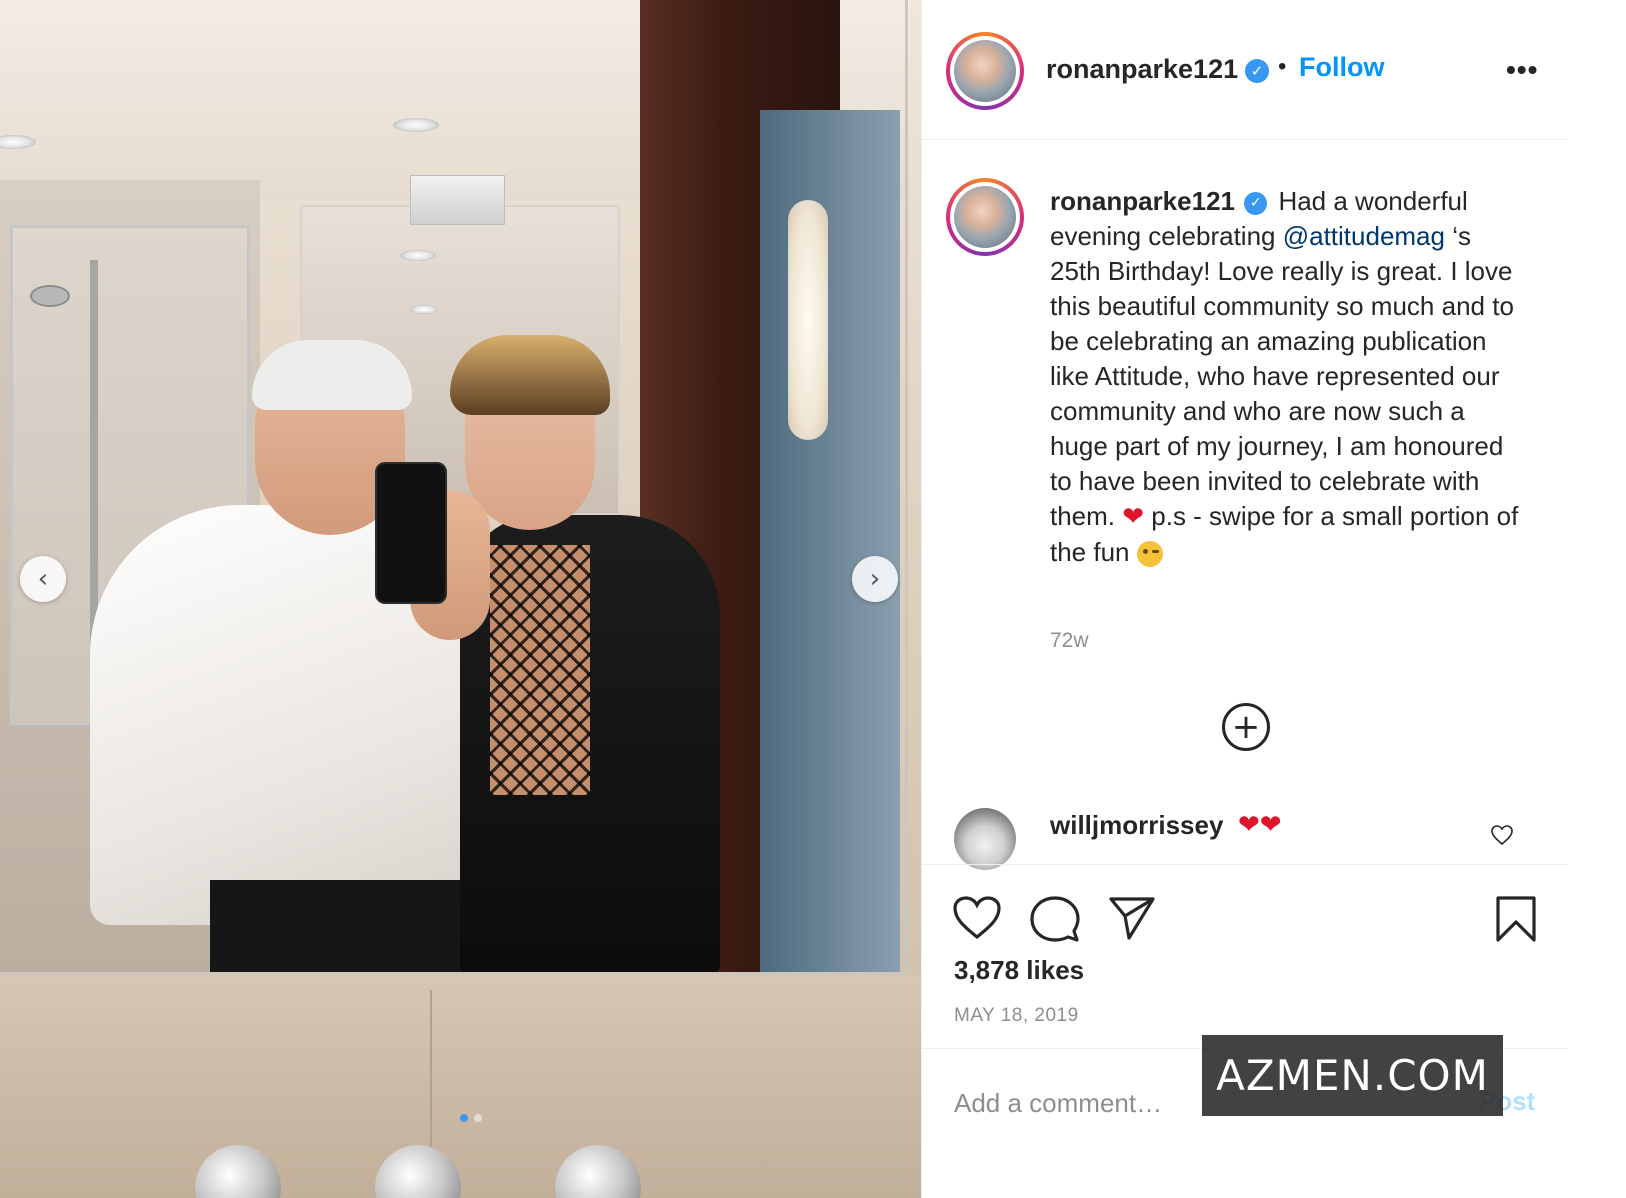  Describe the element at coordinates (1142, 201) in the screenshot. I see `caption-username: ronanparke121` at that location.